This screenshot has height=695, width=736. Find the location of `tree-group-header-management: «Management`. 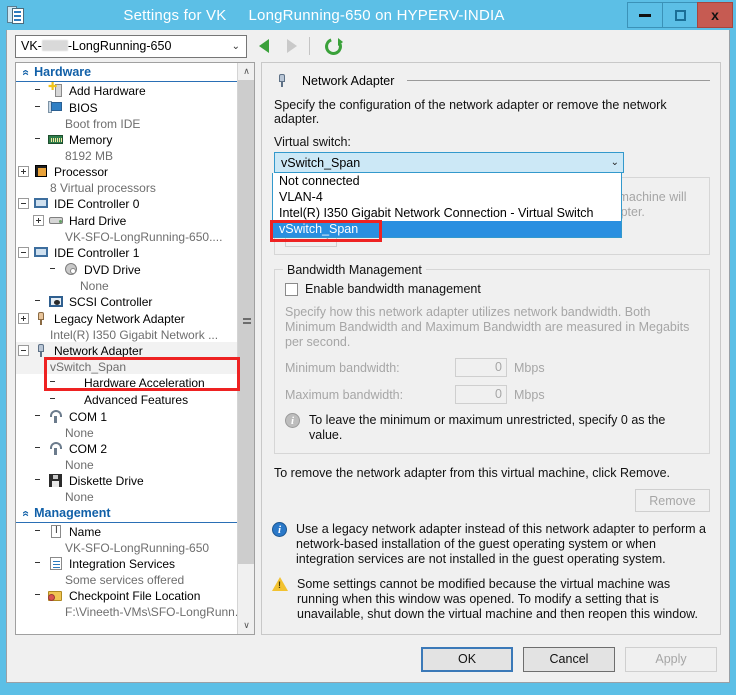

tree-group-header-management: «Management is located at coordinates (127, 513).